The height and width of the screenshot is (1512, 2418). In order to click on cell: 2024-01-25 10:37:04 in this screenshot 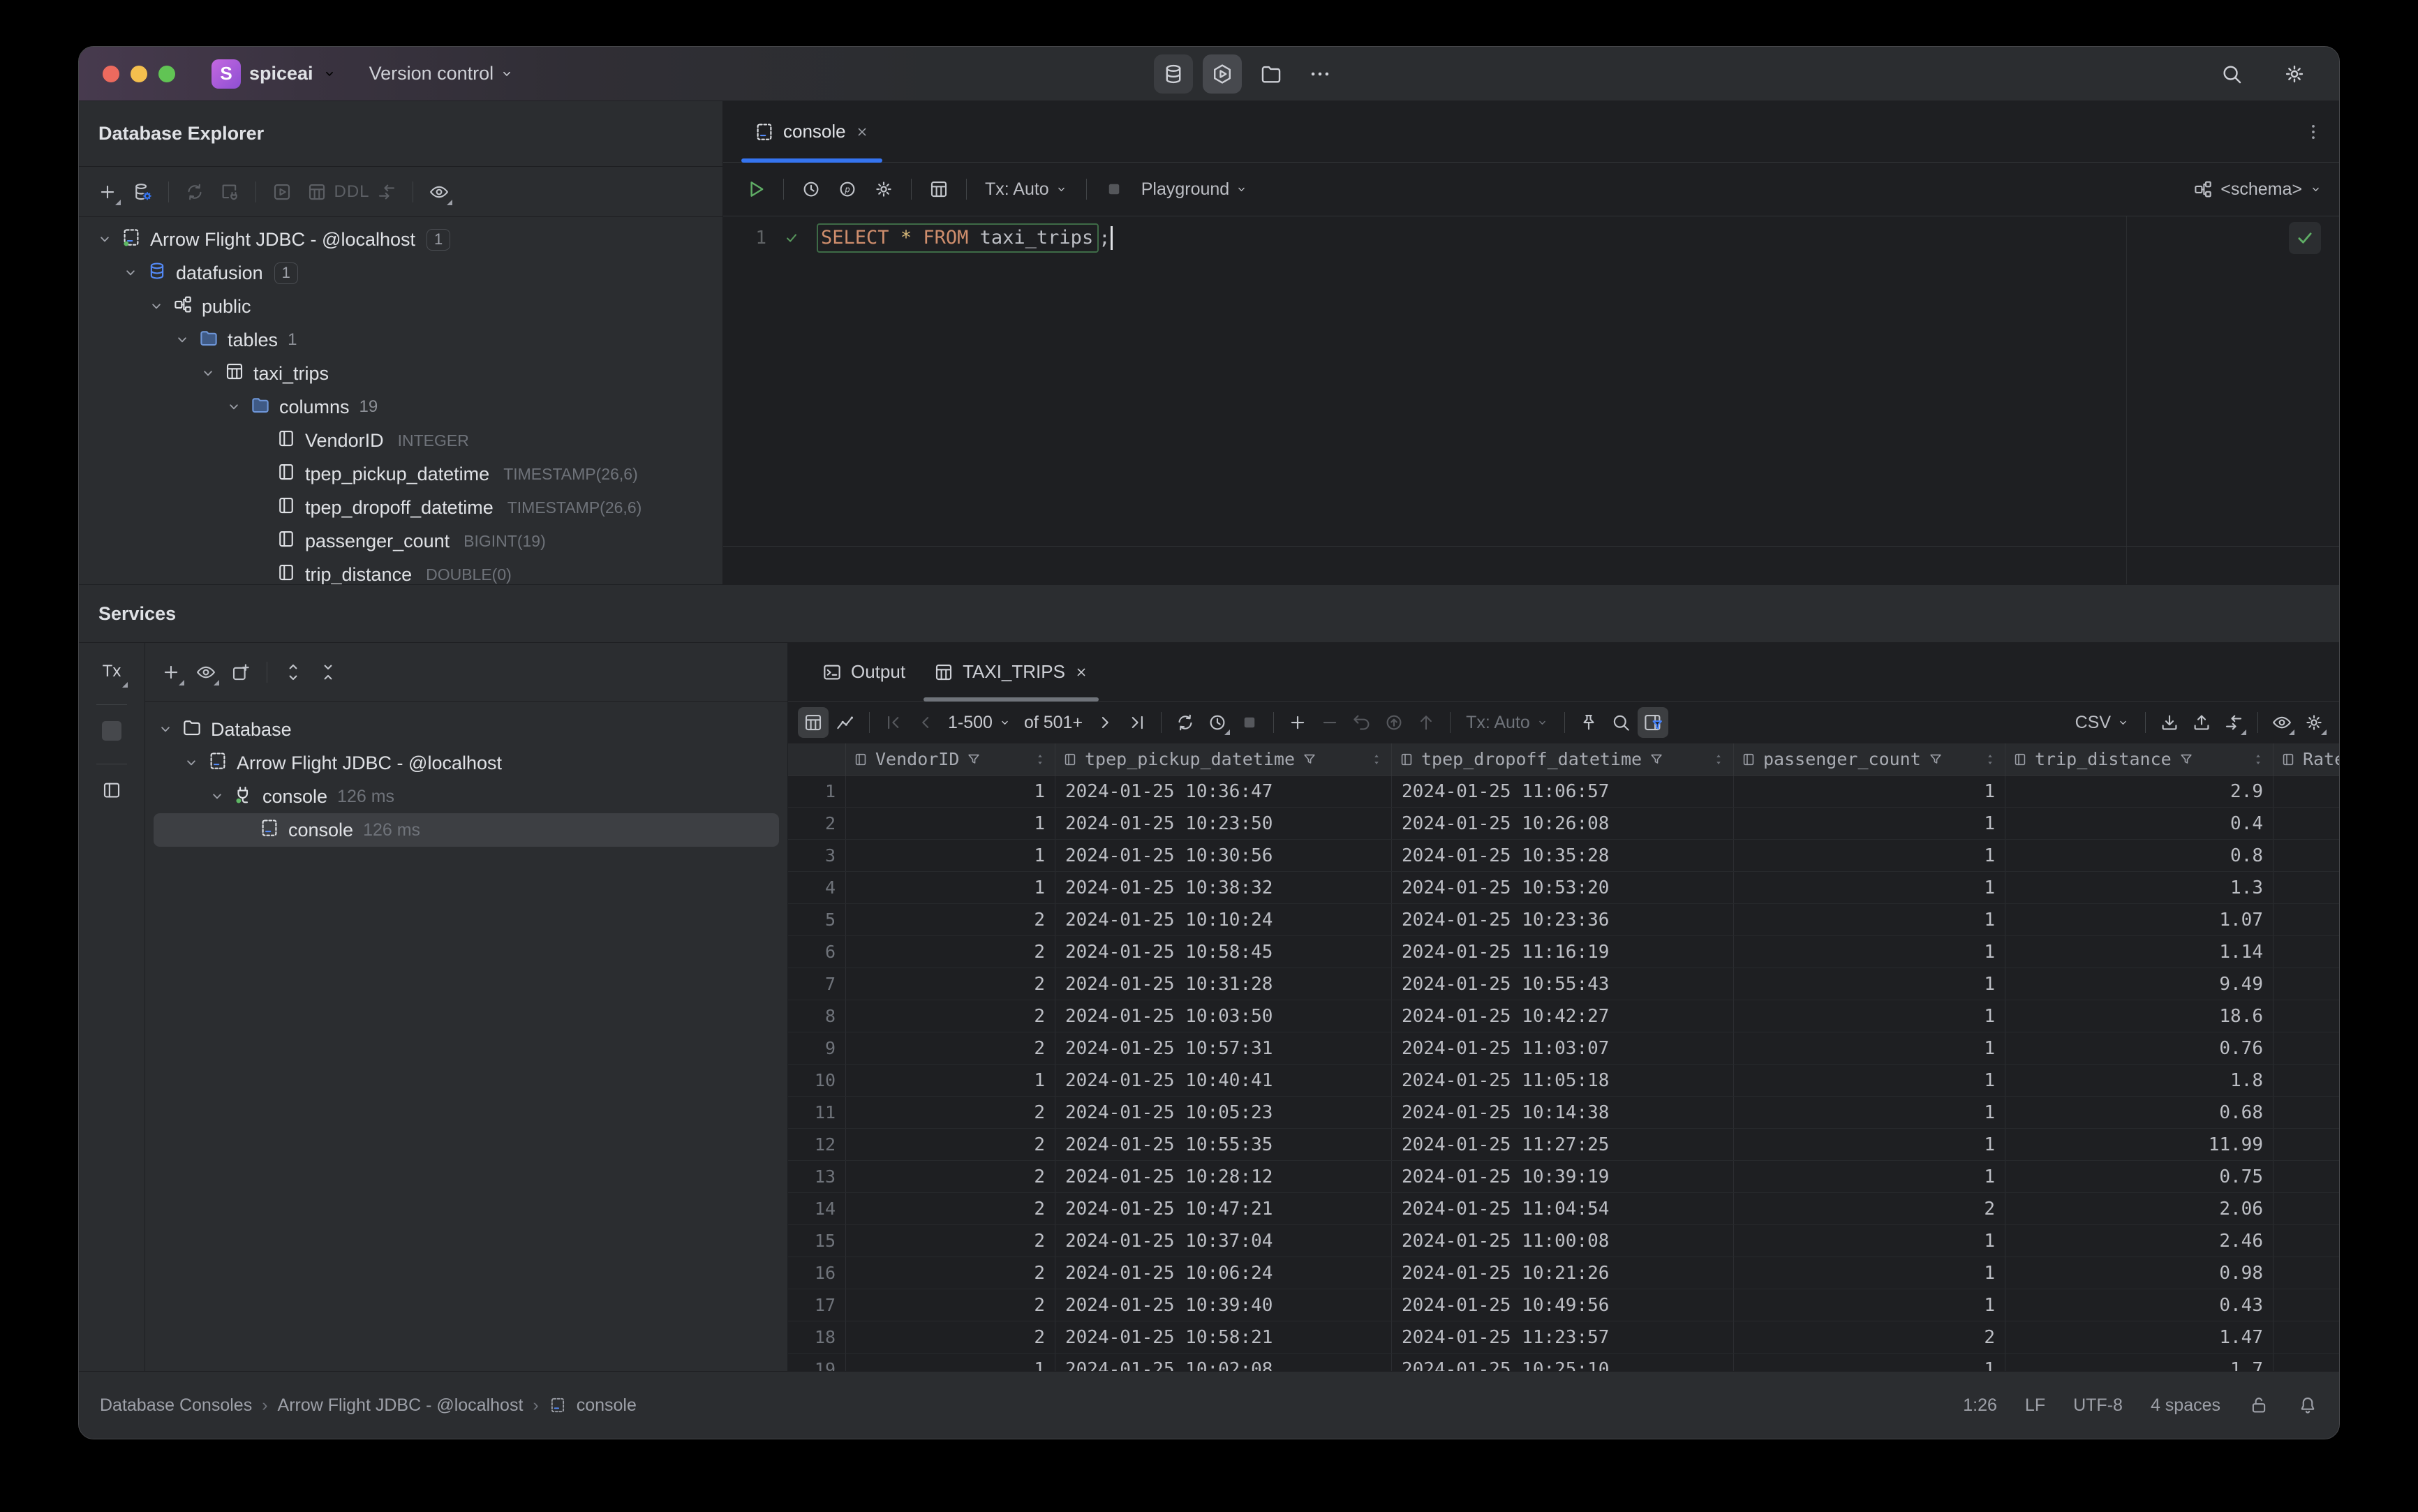, I will do `click(1223, 1241)`.